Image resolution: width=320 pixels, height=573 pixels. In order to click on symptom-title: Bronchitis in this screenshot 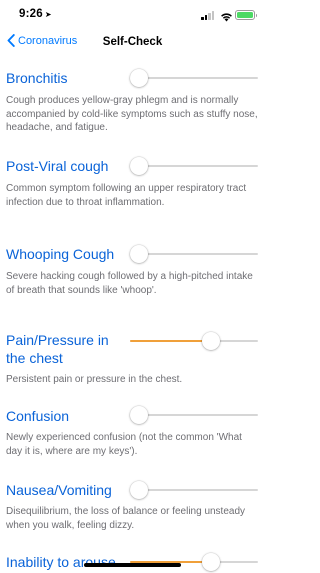, I will do `click(37, 78)`.